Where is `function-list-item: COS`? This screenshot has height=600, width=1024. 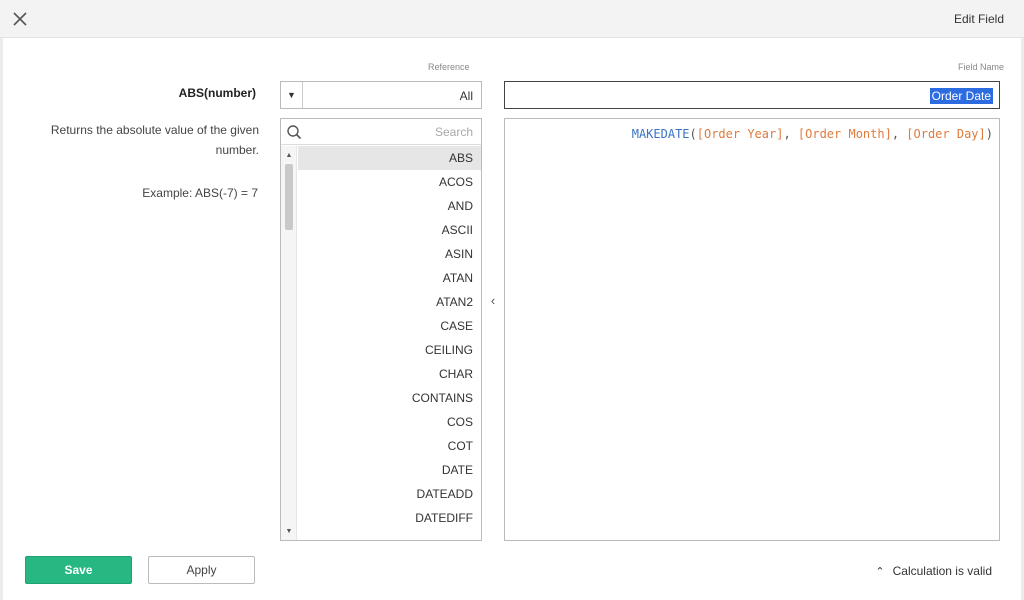 function-list-item: COS is located at coordinates (389, 422).